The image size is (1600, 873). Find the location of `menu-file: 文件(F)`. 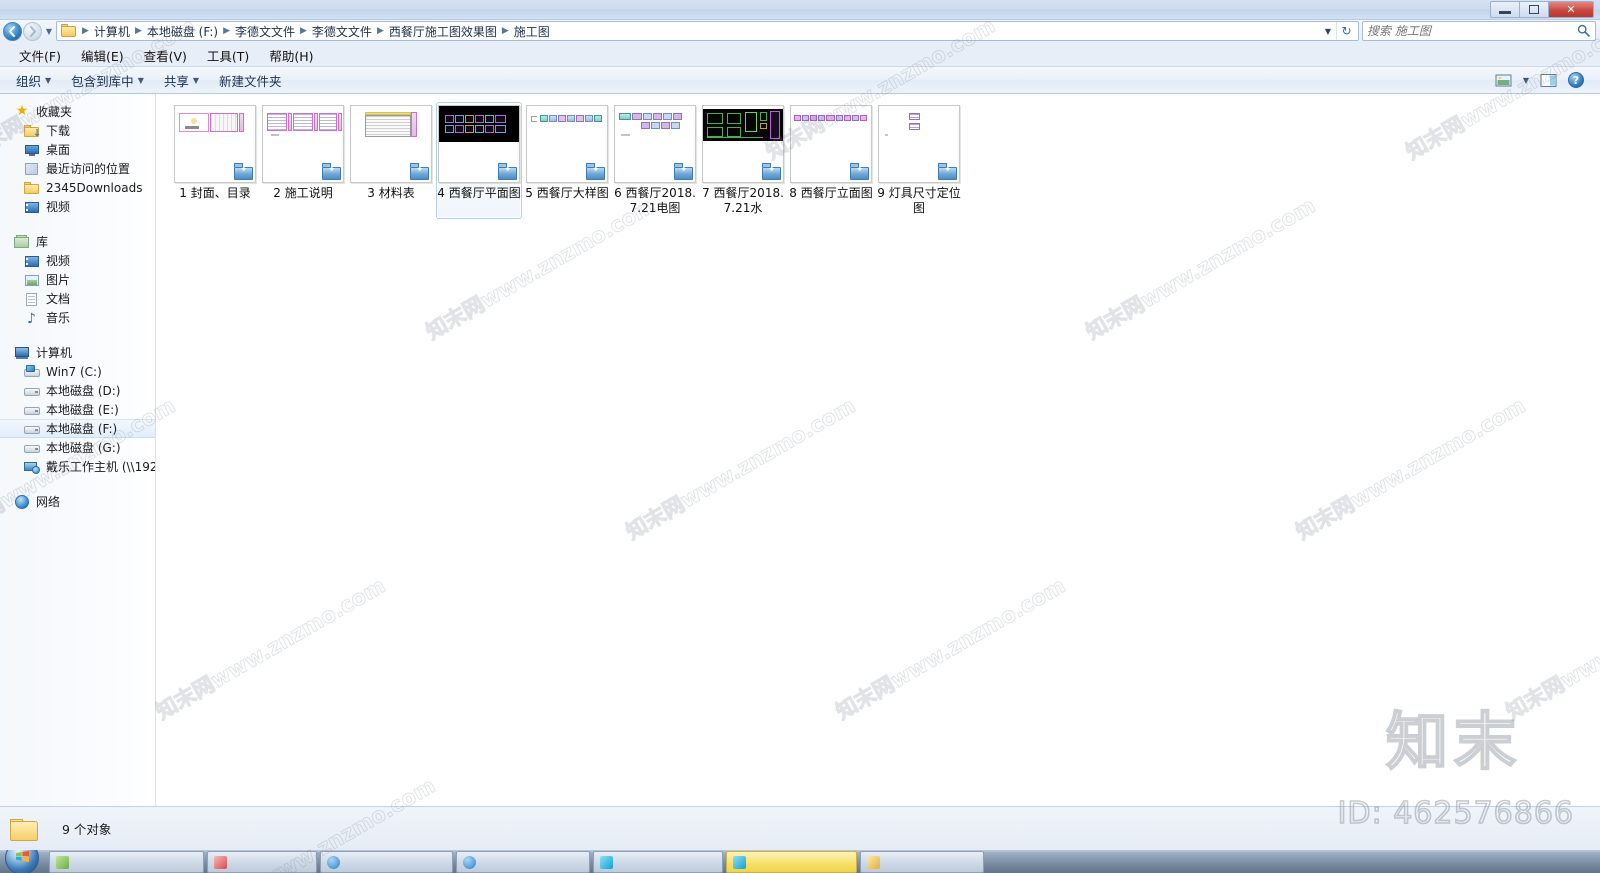

menu-file: 文件(F) is located at coordinates (40, 55).